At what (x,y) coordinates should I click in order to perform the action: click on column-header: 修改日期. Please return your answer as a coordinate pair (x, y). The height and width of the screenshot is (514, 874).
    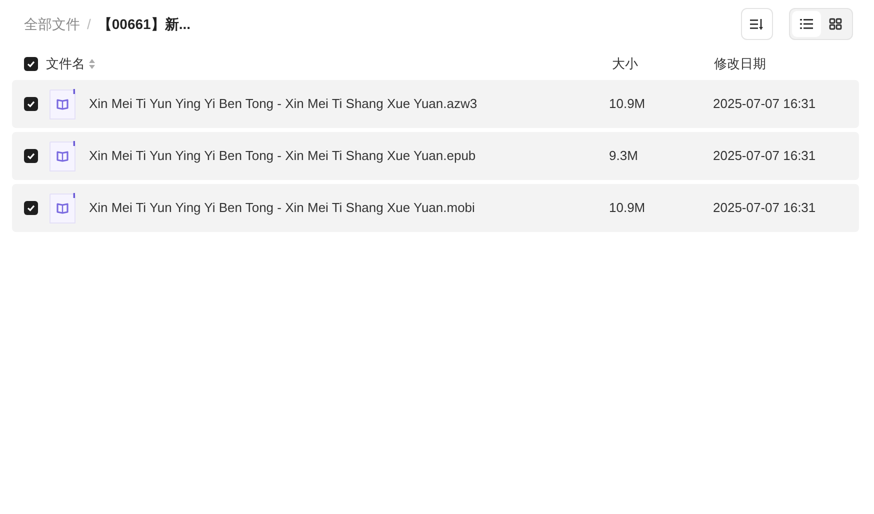
    Looking at the image, I should click on (740, 64).